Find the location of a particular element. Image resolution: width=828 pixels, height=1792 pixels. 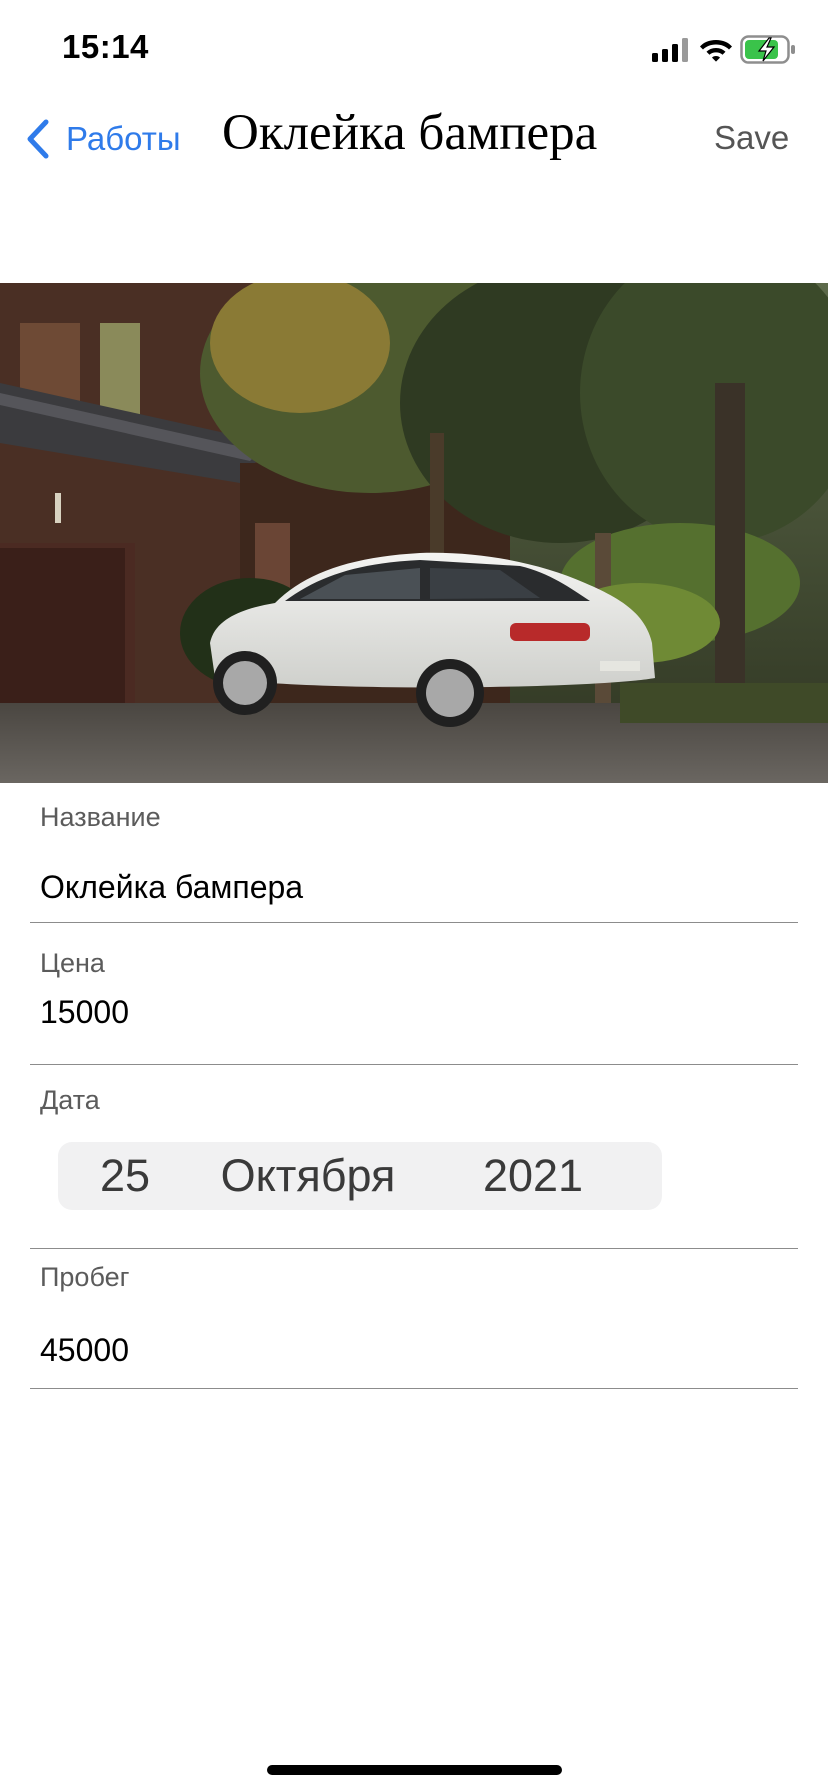

price-field is located at coordinates (410, 1012).